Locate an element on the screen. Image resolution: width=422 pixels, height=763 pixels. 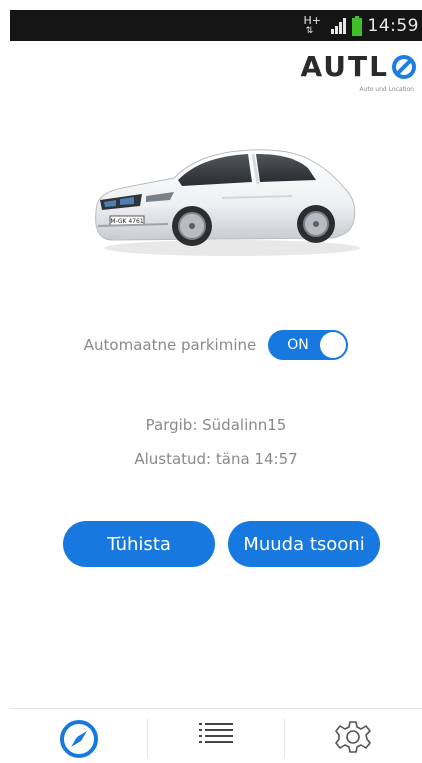
status-icons: H+ ⇅ 14:59 is located at coordinates (362, 26).